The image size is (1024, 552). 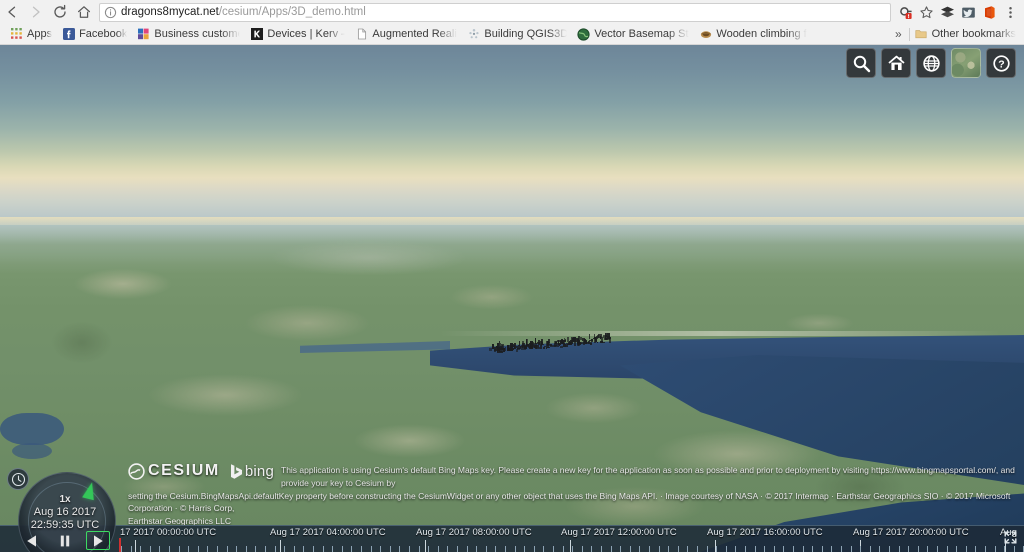 I want to click on scene-mode-button, so click(x=931, y=63).